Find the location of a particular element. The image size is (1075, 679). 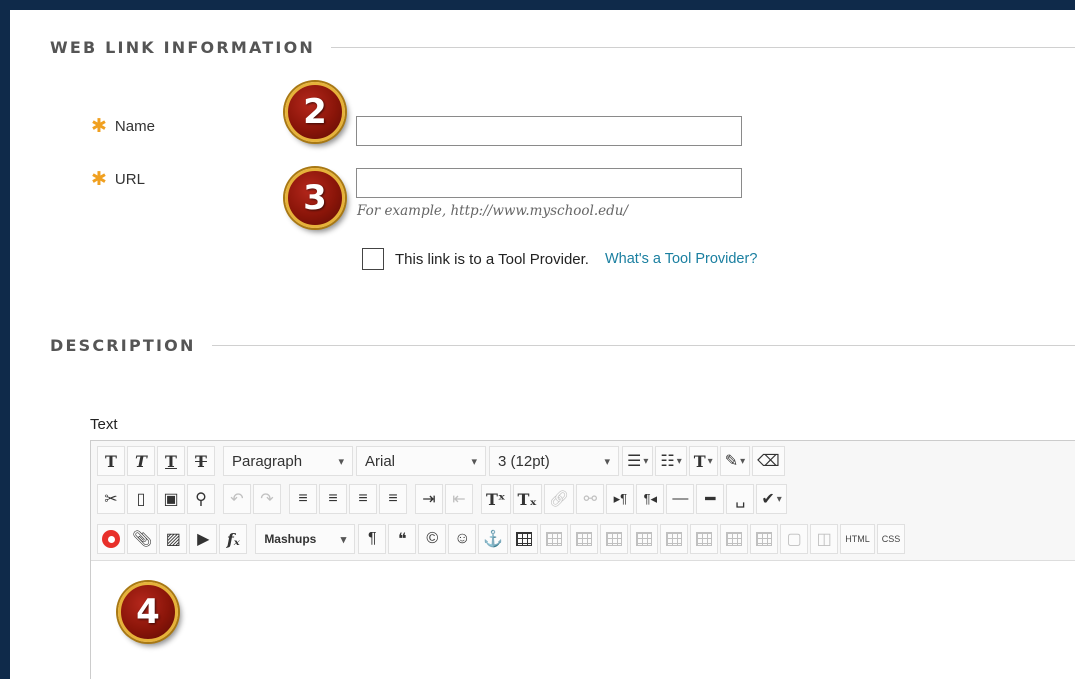

paragraph-select: Paragraph ▾ is located at coordinates (288, 461).